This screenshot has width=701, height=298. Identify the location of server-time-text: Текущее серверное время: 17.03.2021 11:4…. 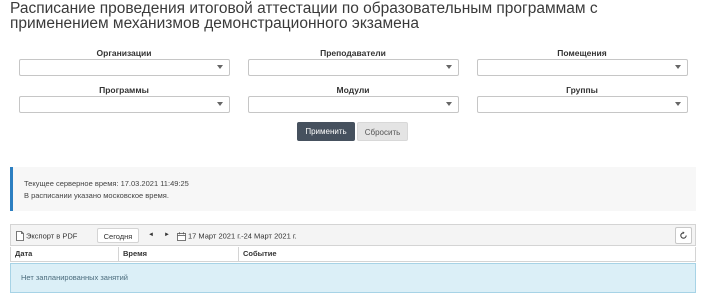
(106, 183).